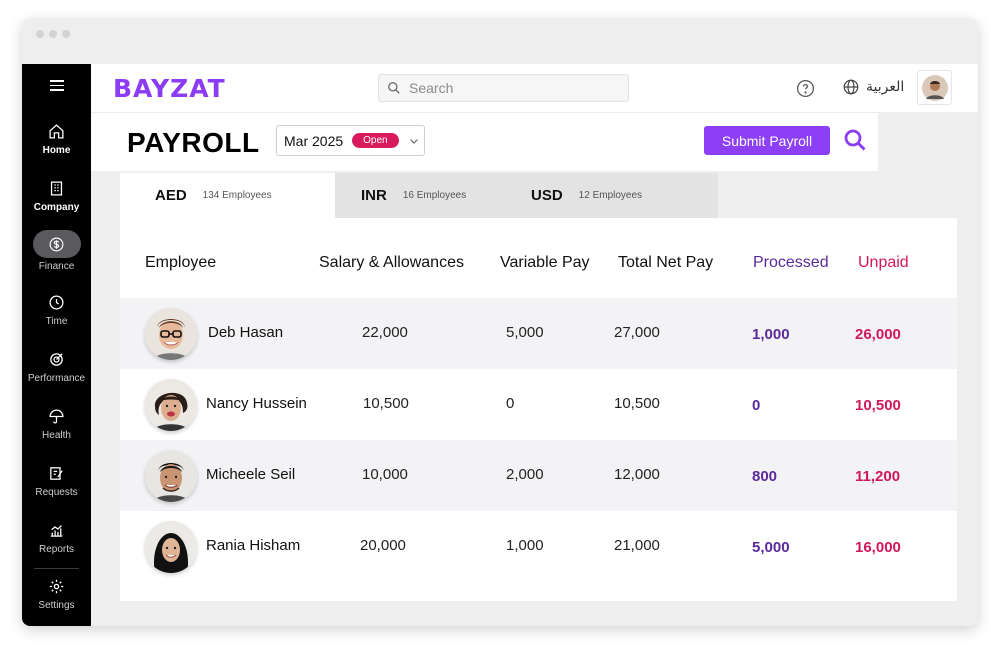 The image size is (1000, 653). I want to click on tab-currency: AED, so click(171, 195).